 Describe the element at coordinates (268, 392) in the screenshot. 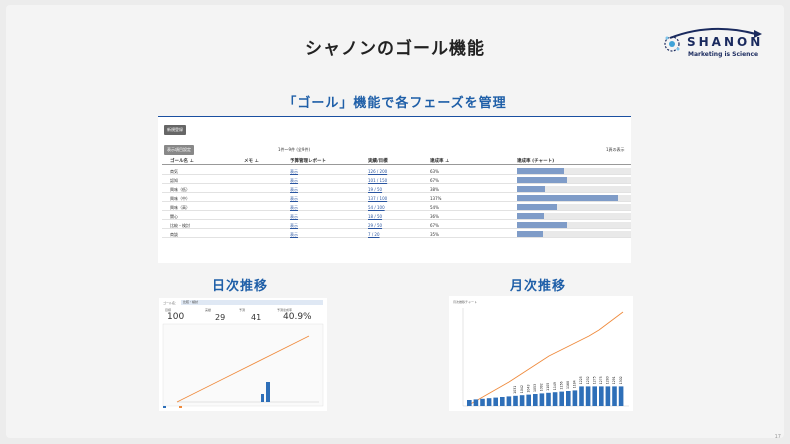

I see `daily-bar` at that location.